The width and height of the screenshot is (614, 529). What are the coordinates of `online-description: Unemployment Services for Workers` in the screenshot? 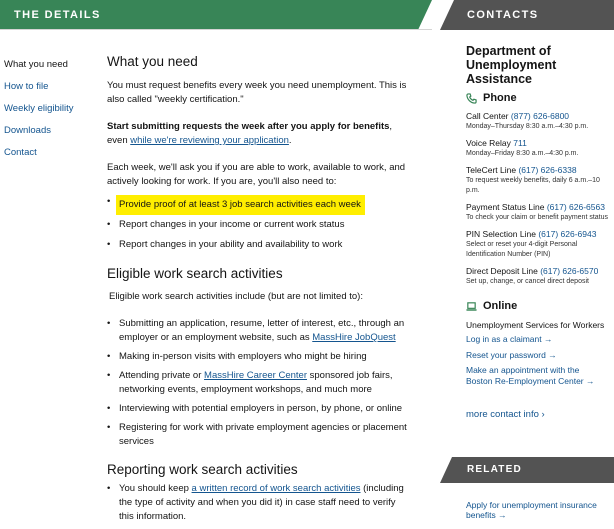 It's located at (535, 325).